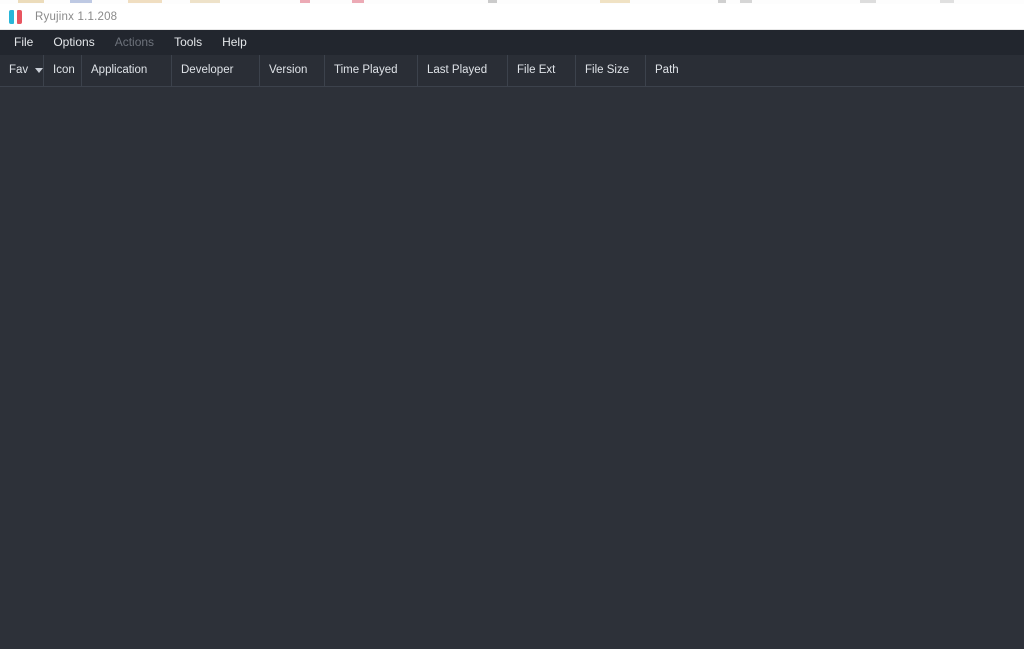 The height and width of the screenshot is (649, 1024). What do you see at coordinates (234, 42) in the screenshot?
I see `menu-item-help: Help` at bounding box center [234, 42].